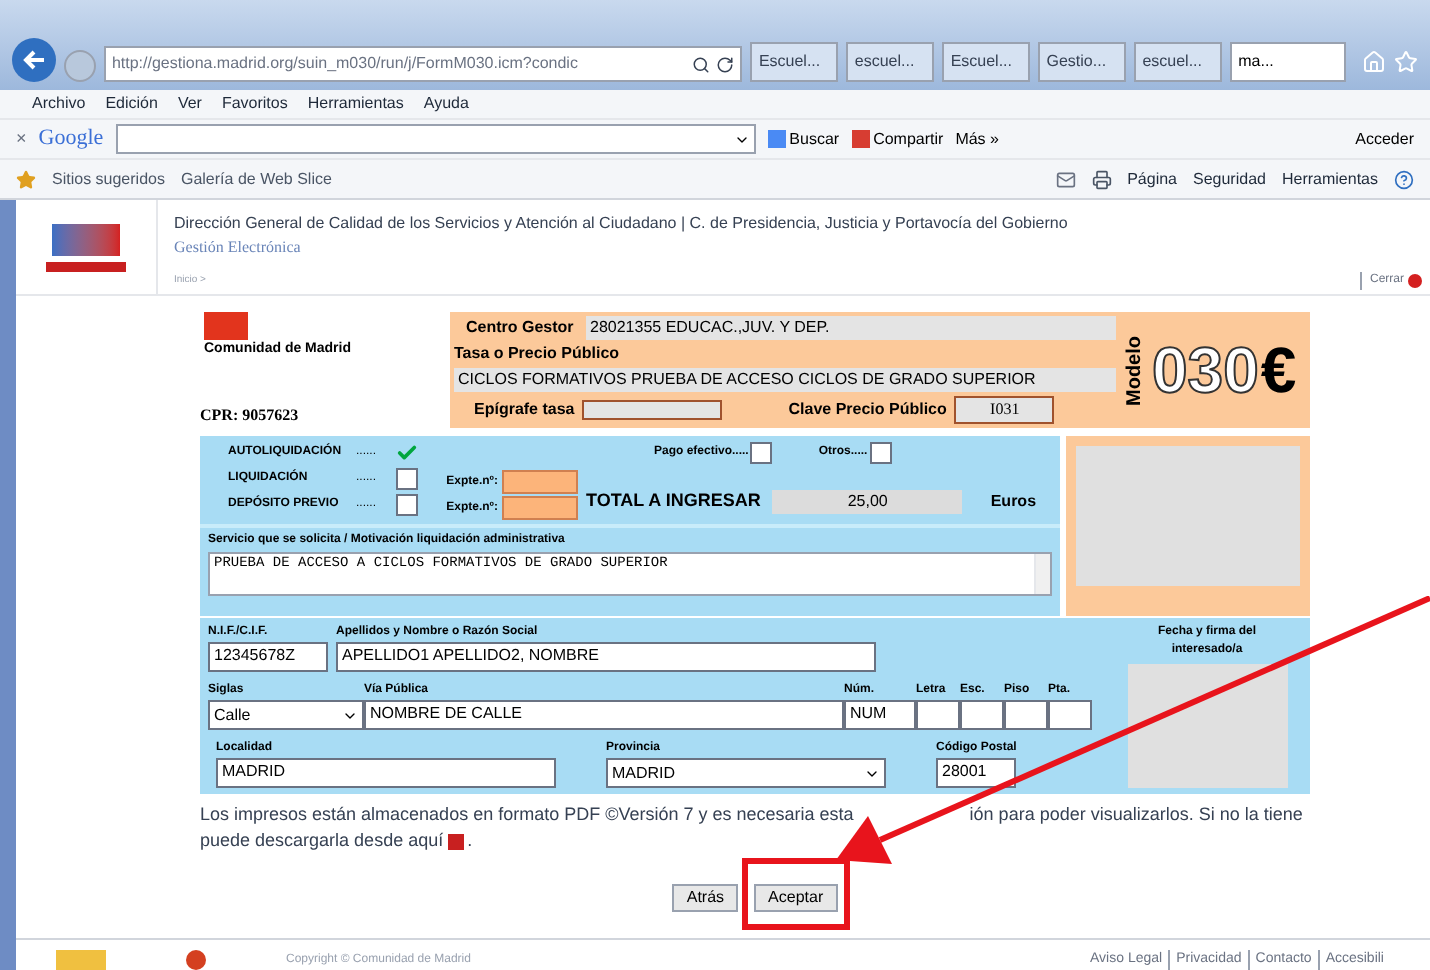 The height and width of the screenshot is (970, 1430). Describe the element at coordinates (1205, 370) in the screenshot. I see `modelo-number: 030` at that location.